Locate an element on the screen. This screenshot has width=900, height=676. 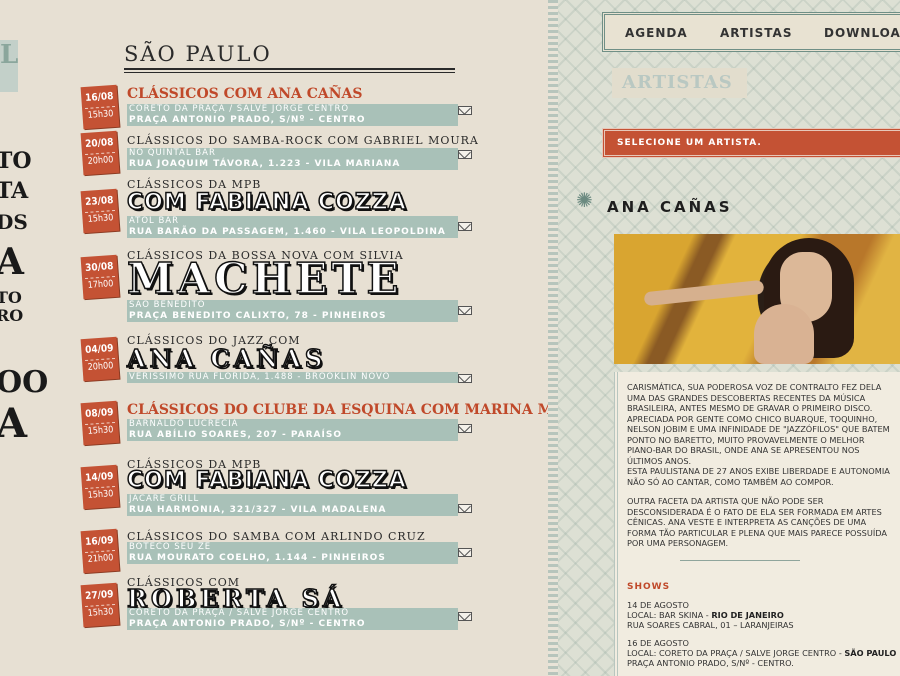
date-tag: 16/09 21h00 is located at coordinates (100, 551).